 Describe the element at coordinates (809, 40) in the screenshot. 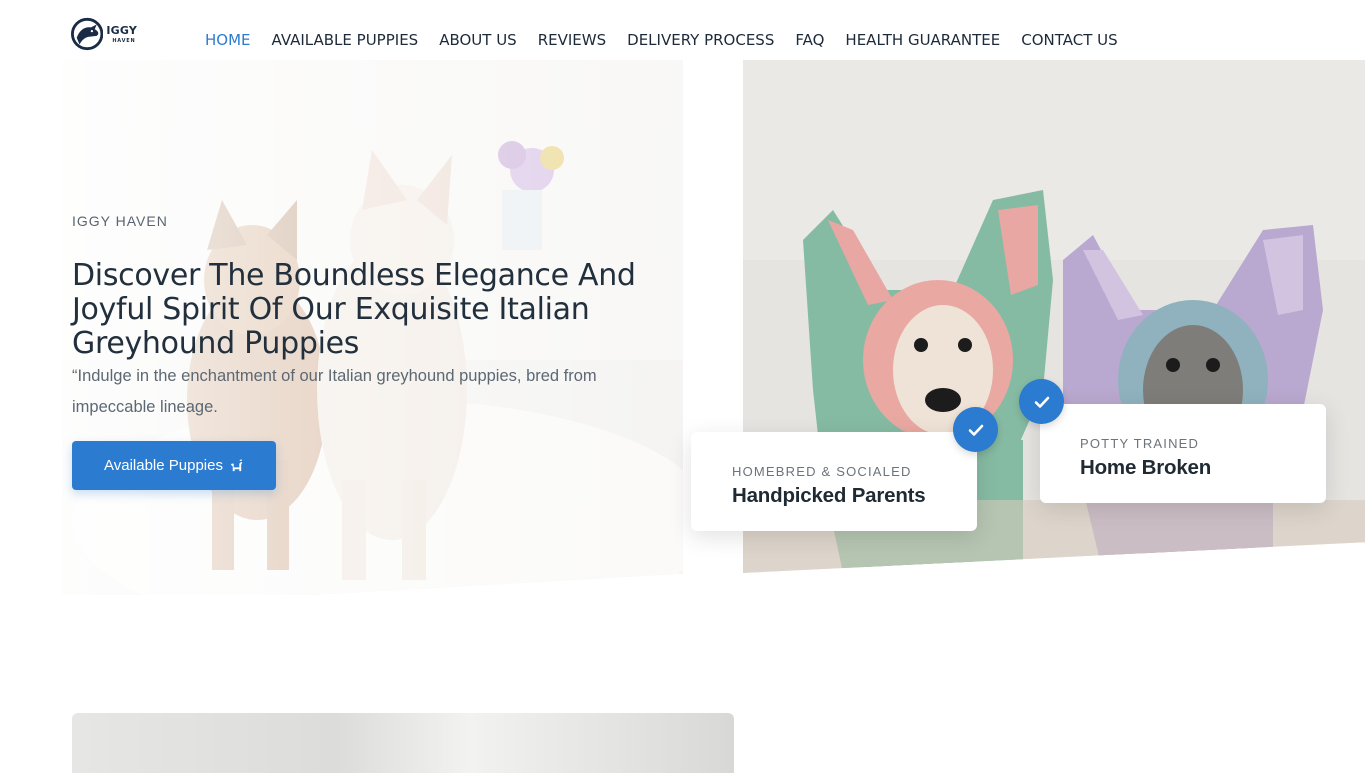

I see `nav-faq: FAQ` at that location.